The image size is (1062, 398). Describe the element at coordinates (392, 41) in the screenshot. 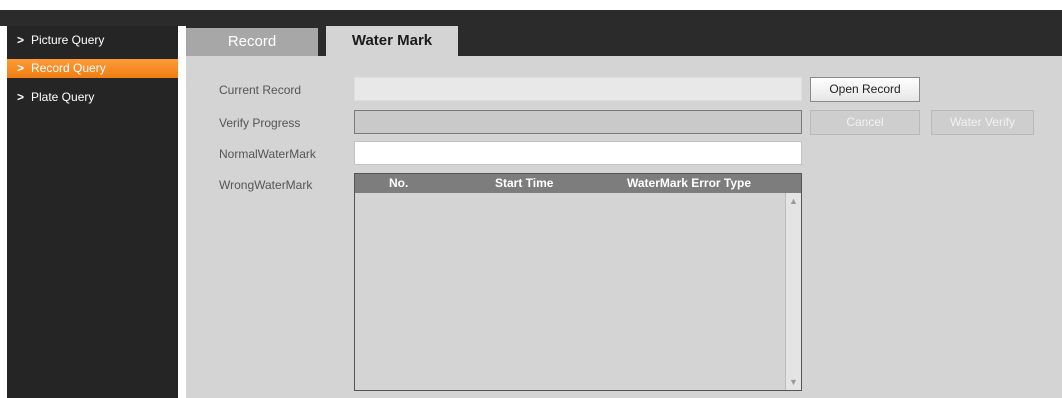

I see `tab-water-mark: Water Mark` at that location.